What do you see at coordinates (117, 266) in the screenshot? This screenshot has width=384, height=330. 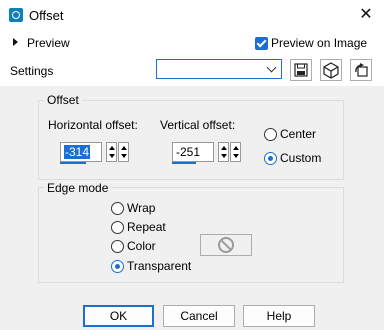 I see `edge-transparent-radio` at bounding box center [117, 266].